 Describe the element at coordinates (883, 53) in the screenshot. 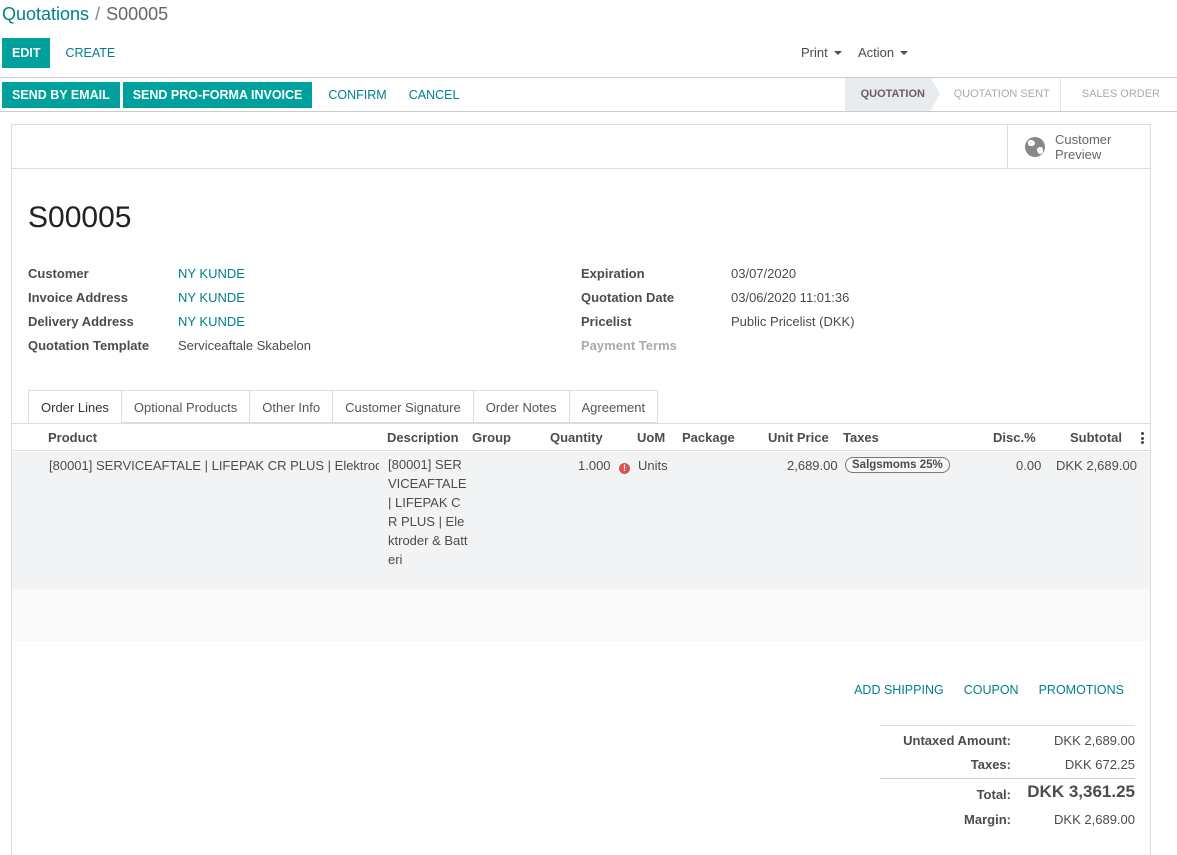

I see `action-dropdown: Action` at that location.